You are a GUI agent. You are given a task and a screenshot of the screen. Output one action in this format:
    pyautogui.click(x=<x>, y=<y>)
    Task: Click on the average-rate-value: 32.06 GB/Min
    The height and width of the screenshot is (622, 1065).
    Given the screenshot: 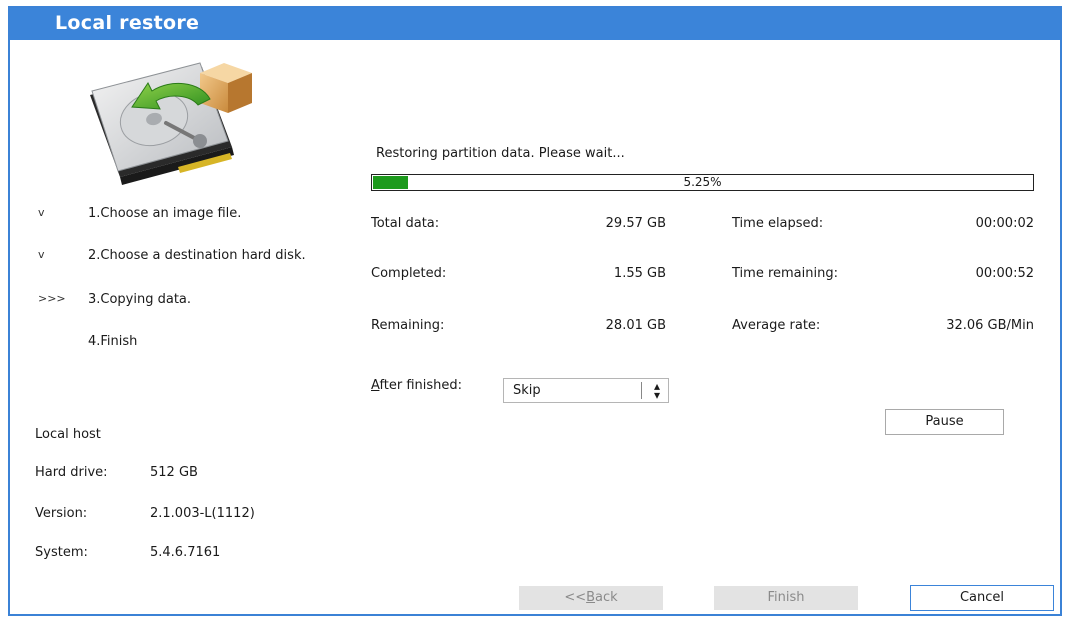 What is the action you would take?
    pyautogui.click(x=990, y=325)
    